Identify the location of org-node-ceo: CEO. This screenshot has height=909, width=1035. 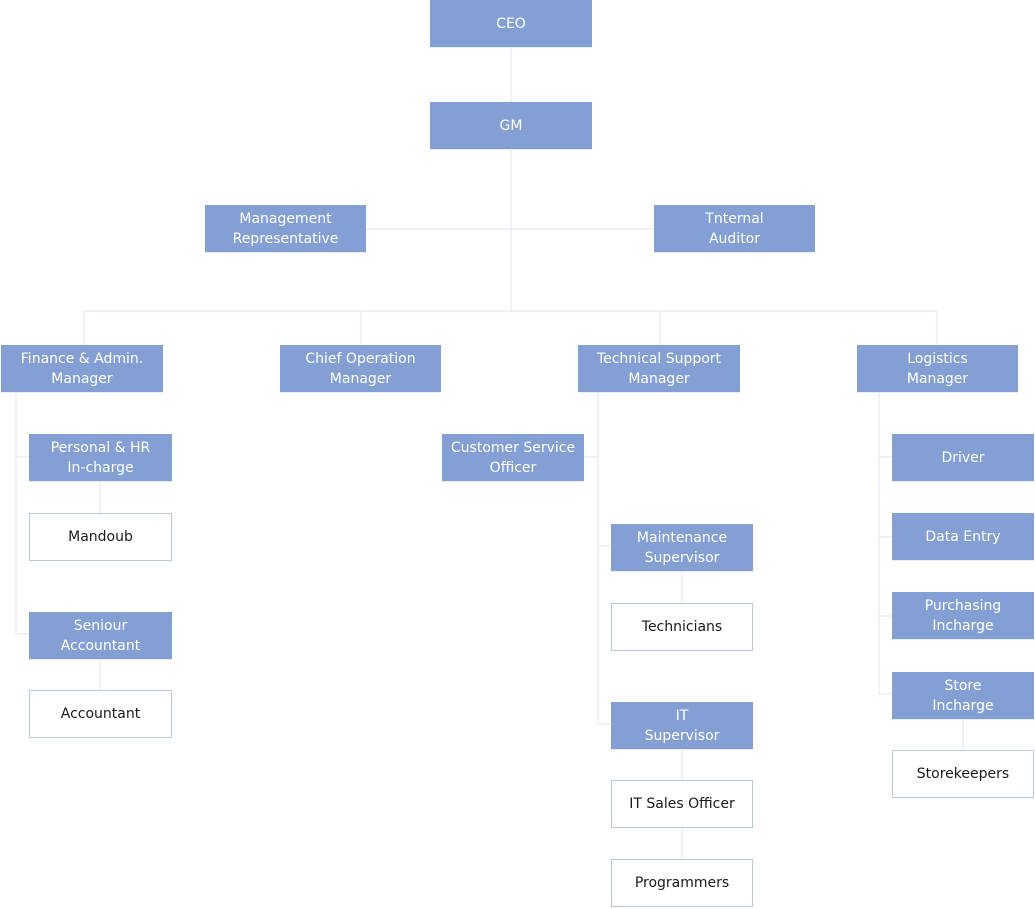
(511, 24).